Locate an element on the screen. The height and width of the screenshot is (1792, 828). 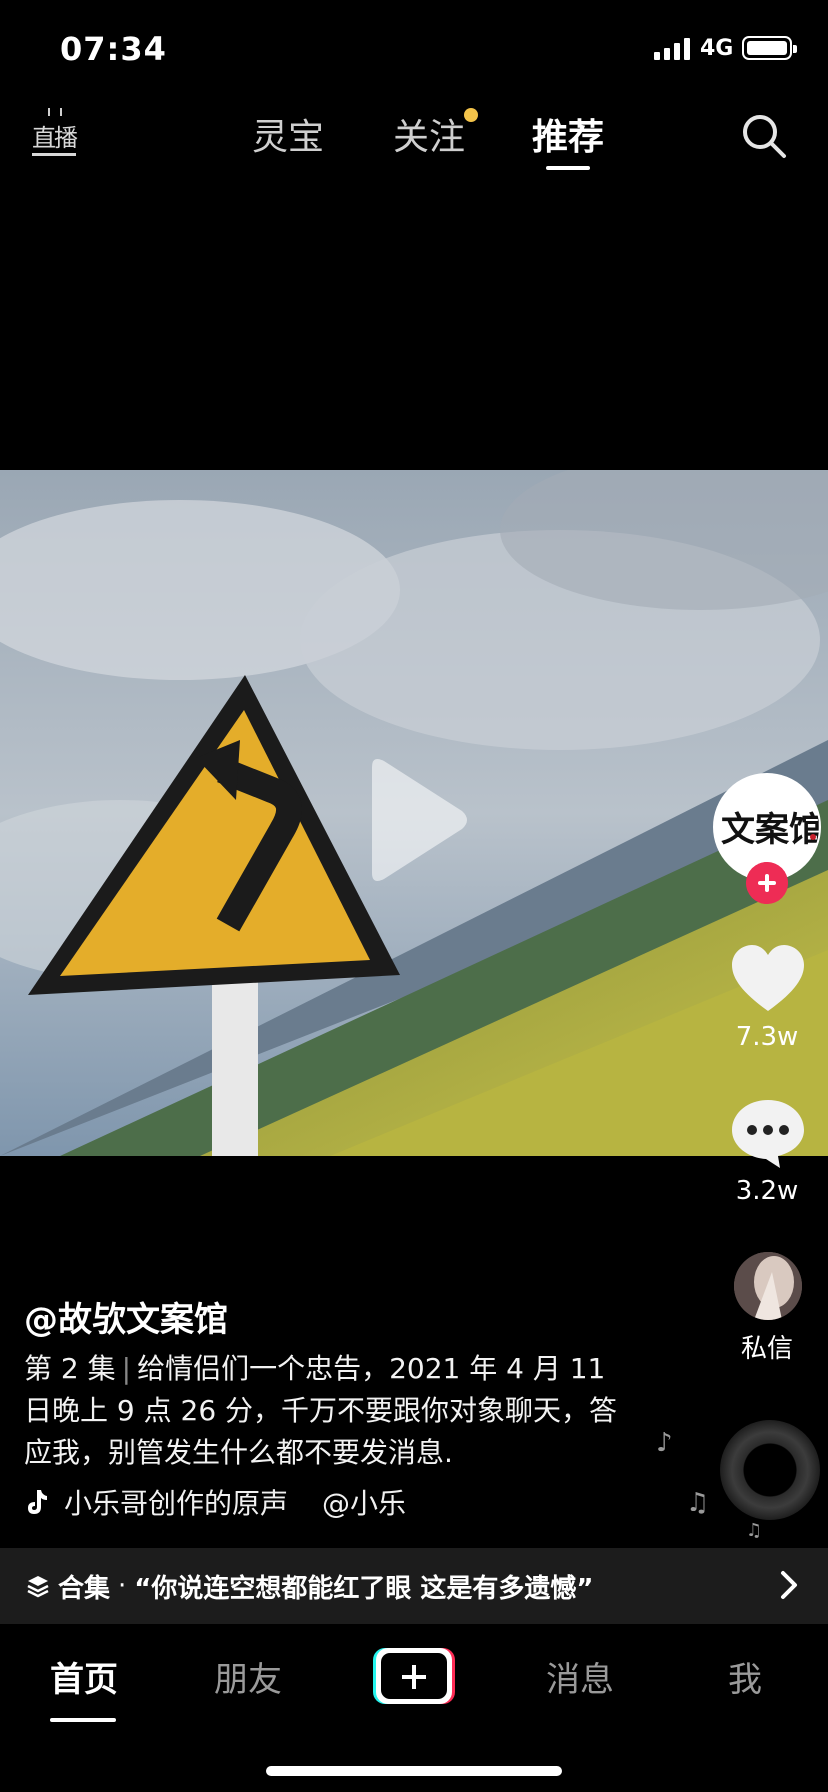
tv-antenna-icon is located at coordinates (55, 112).